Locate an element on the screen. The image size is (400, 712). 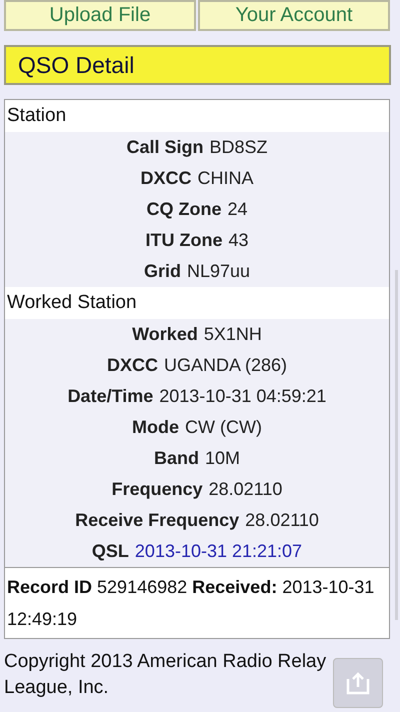
field-value: BD8SZ is located at coordinates (238, 147).